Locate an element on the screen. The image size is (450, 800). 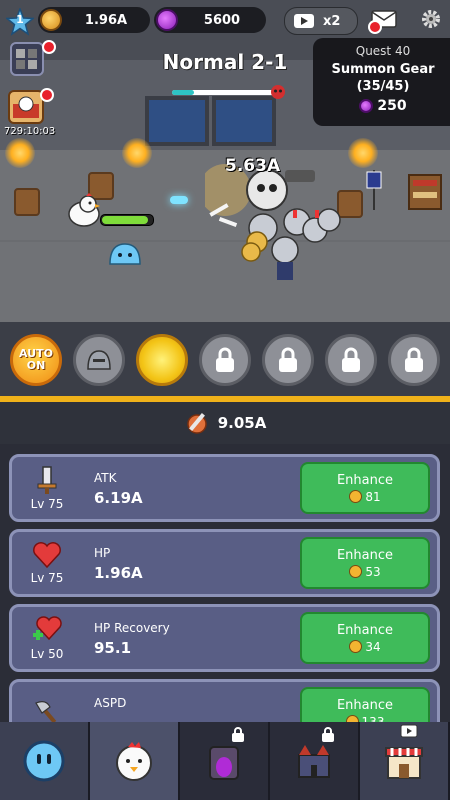
enhance-hp-button: Enhance 53 is located at coordinates (365, 563).